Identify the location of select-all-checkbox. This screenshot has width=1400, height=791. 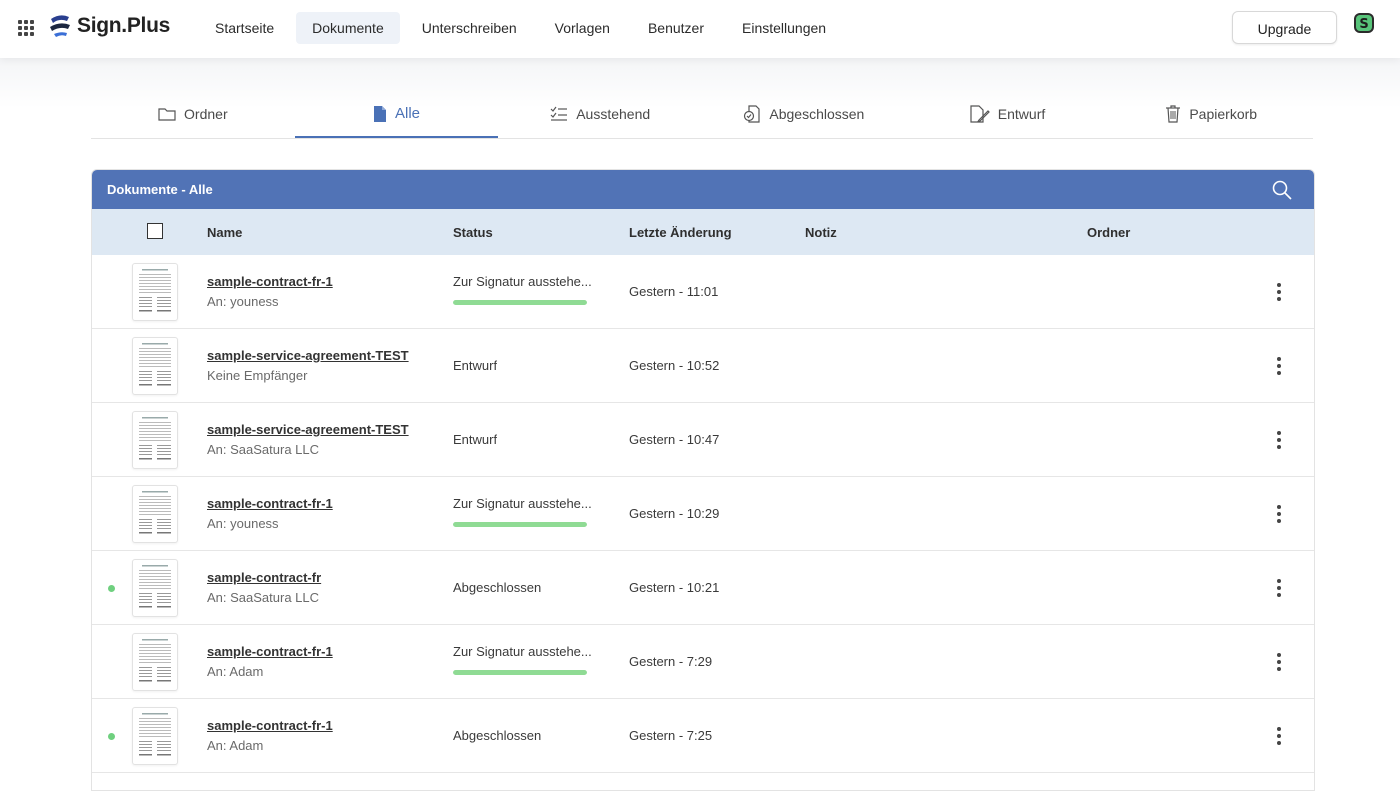
(155, 231).